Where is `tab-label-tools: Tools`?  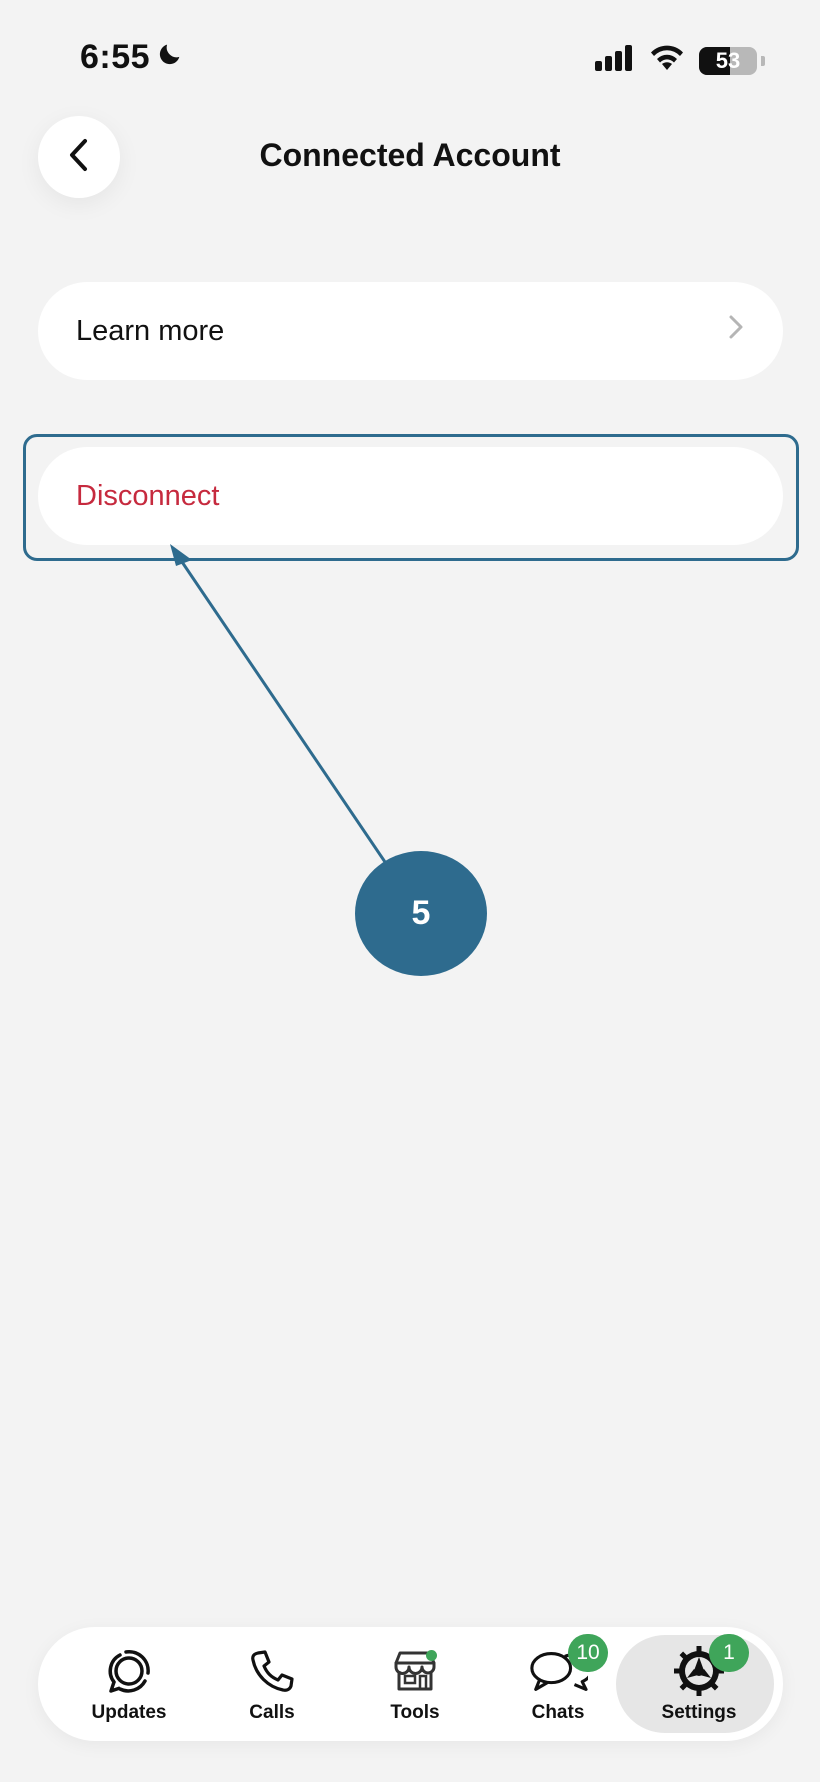 tab-label-tools: Tools is located at coordinates (415, 1712).